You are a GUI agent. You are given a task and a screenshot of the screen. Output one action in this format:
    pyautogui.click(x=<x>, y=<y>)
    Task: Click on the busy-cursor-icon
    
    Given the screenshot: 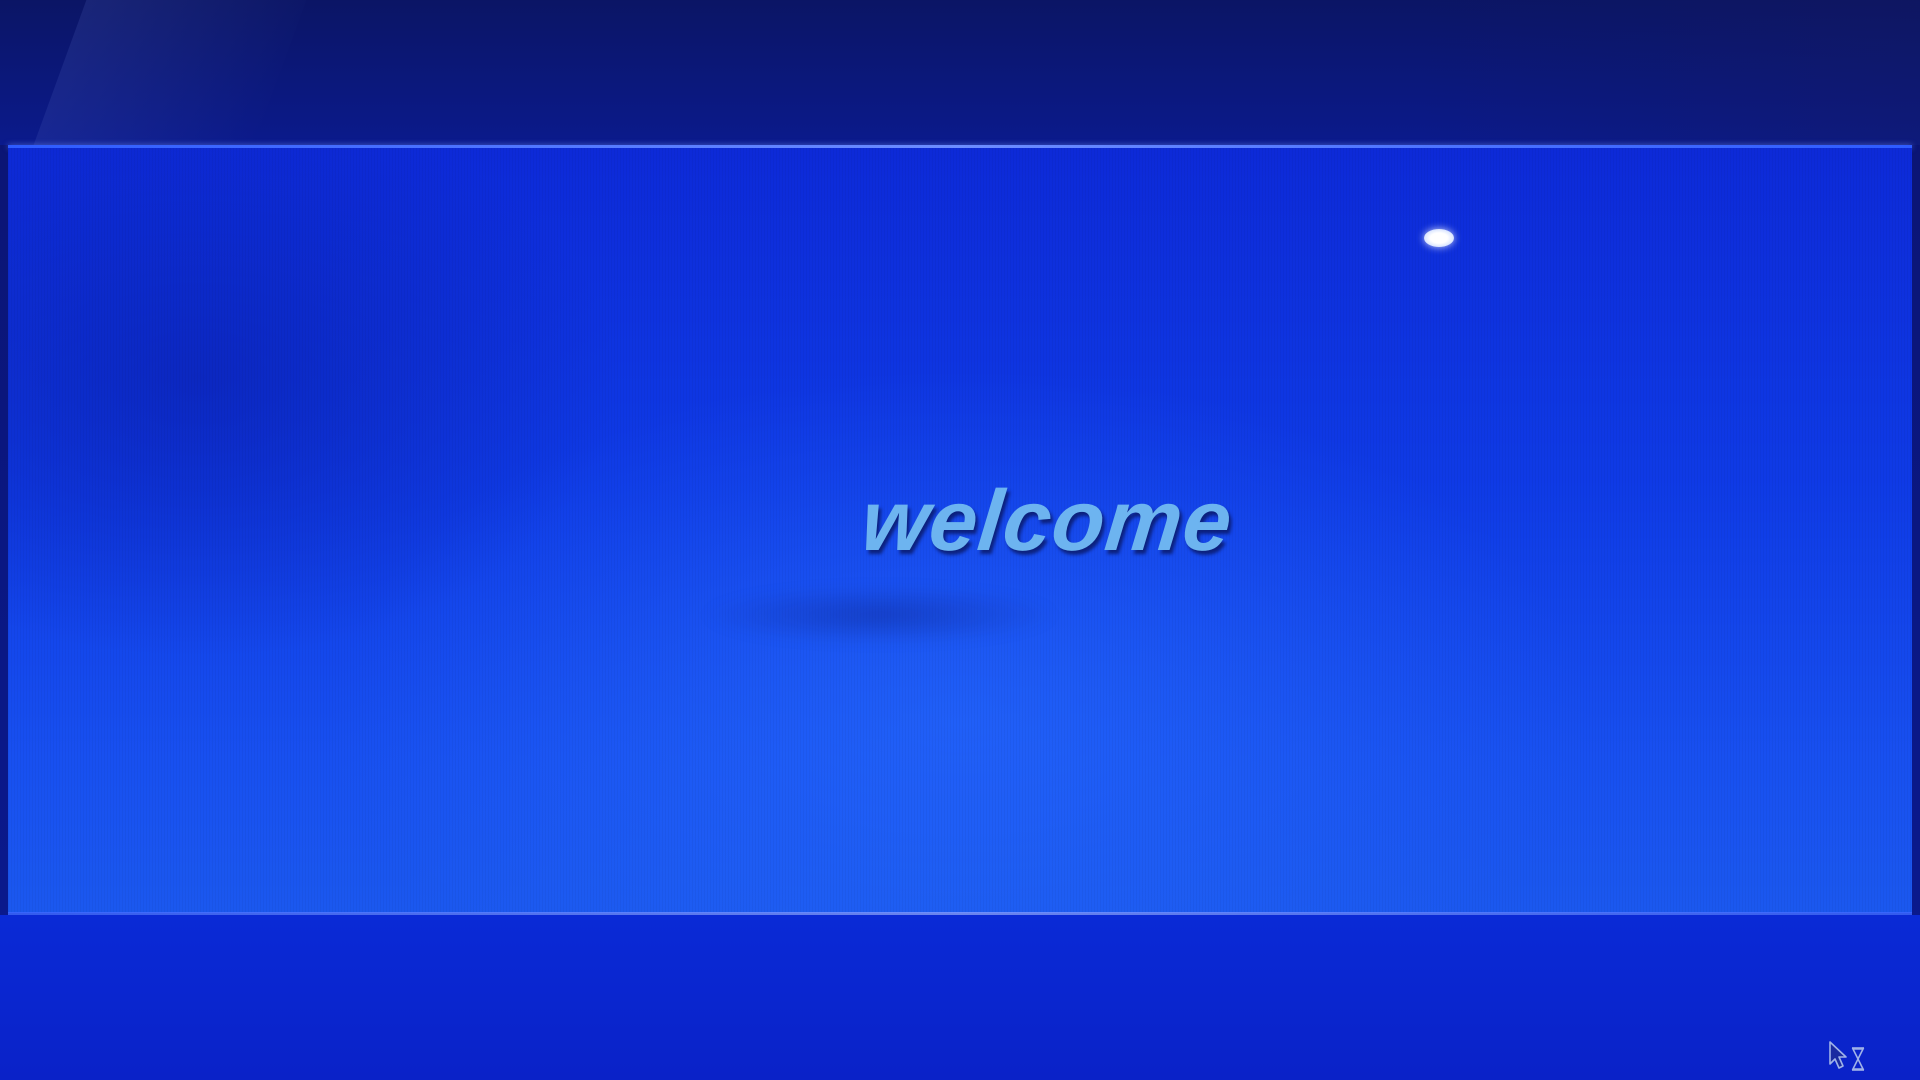 What is the action you would take?
    pyautogui.click(x=1847, y=1056)
    